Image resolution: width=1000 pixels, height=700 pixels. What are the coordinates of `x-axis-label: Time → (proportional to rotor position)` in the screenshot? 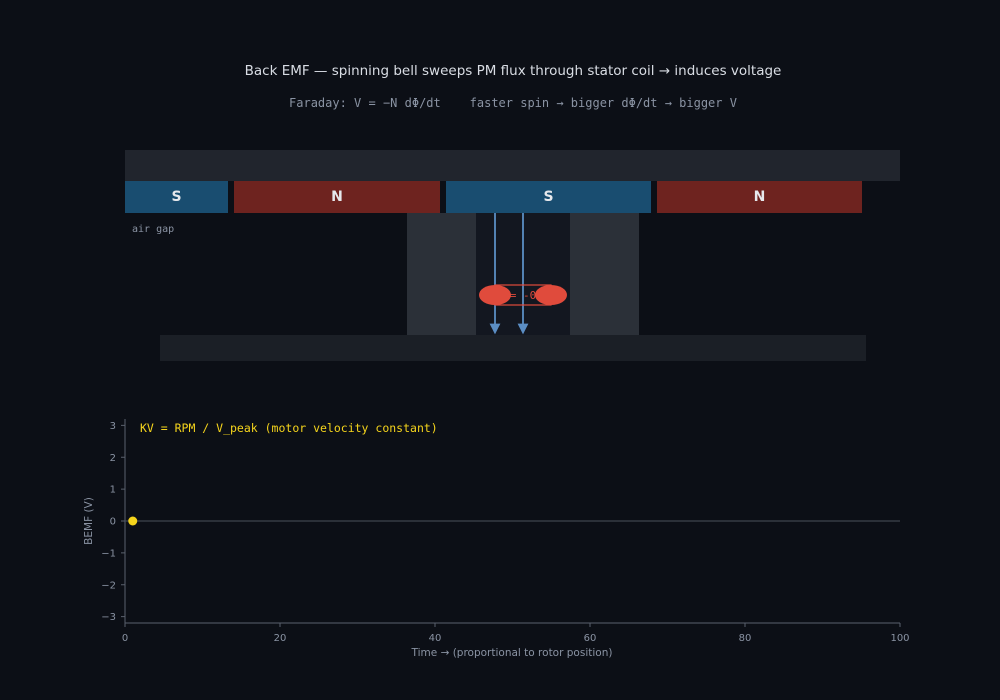 It's located at (512, 653).